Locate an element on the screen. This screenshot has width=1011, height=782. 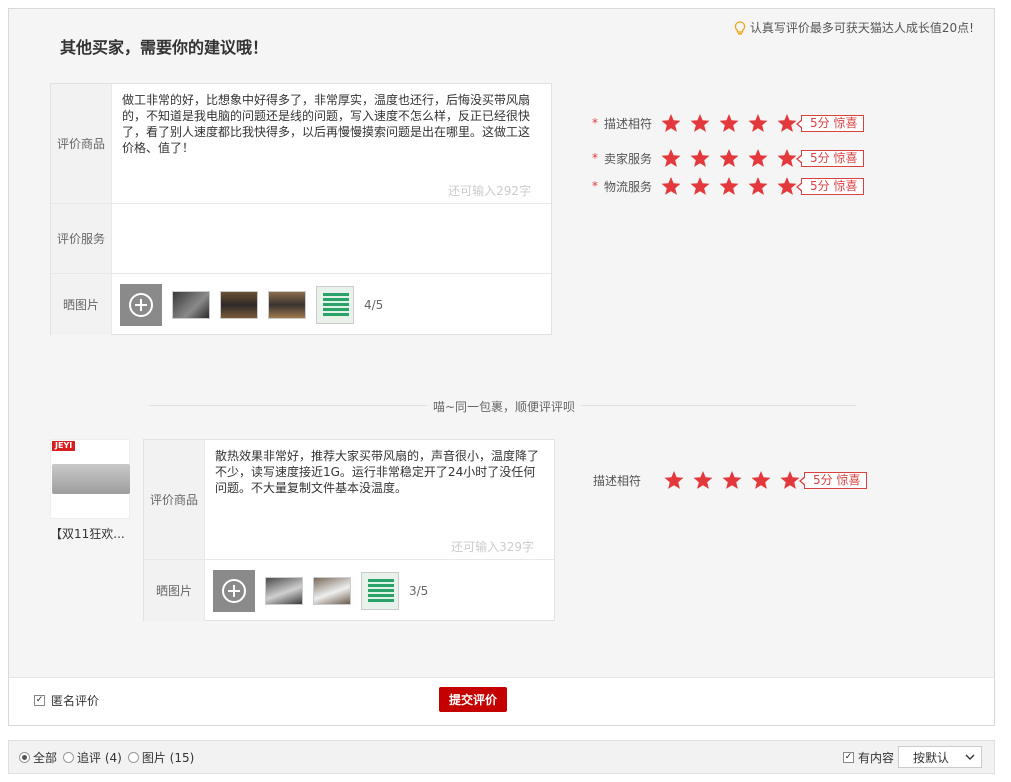
filter-followup: 追评 (4) is located at coordinates (92, 757).